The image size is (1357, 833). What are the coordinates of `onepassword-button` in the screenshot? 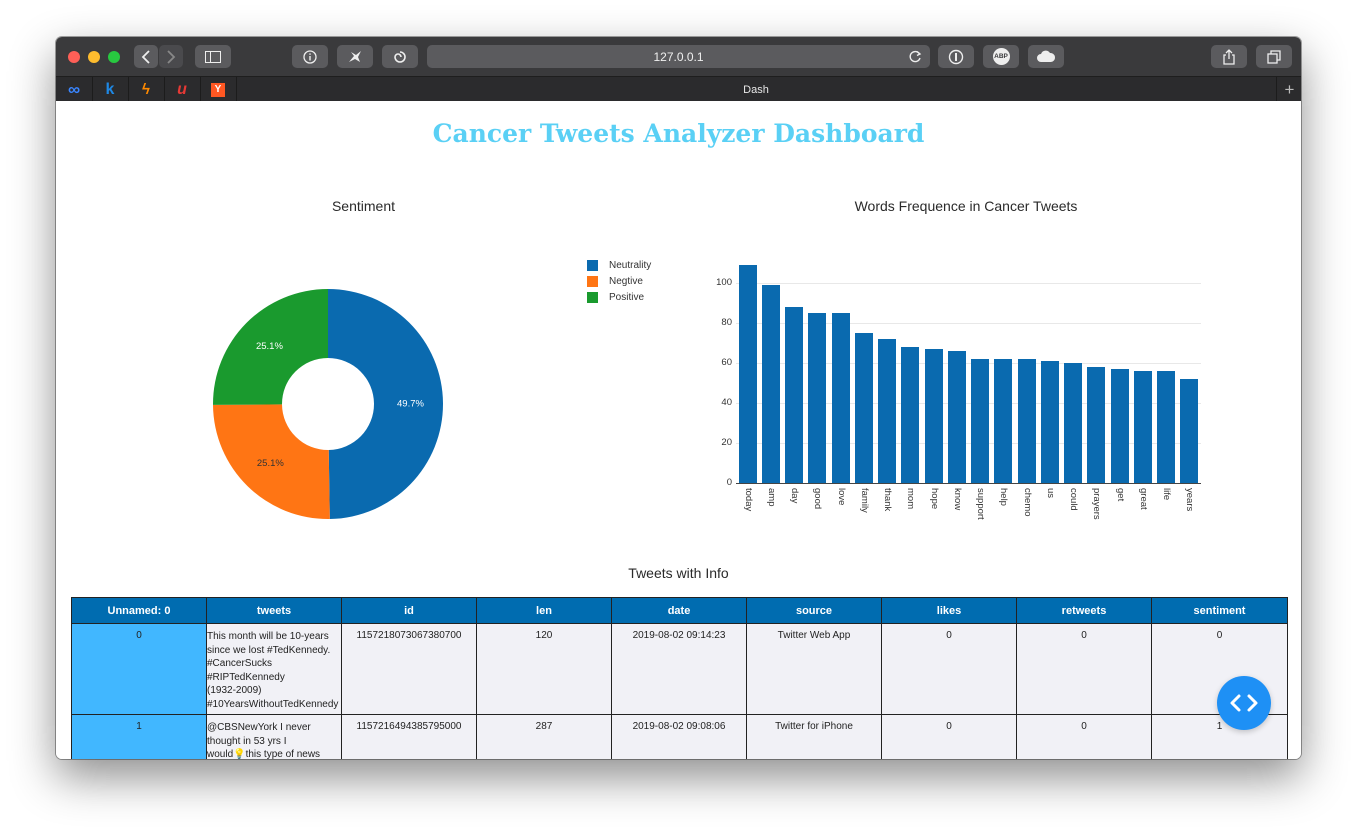 It's located at (956, 56).